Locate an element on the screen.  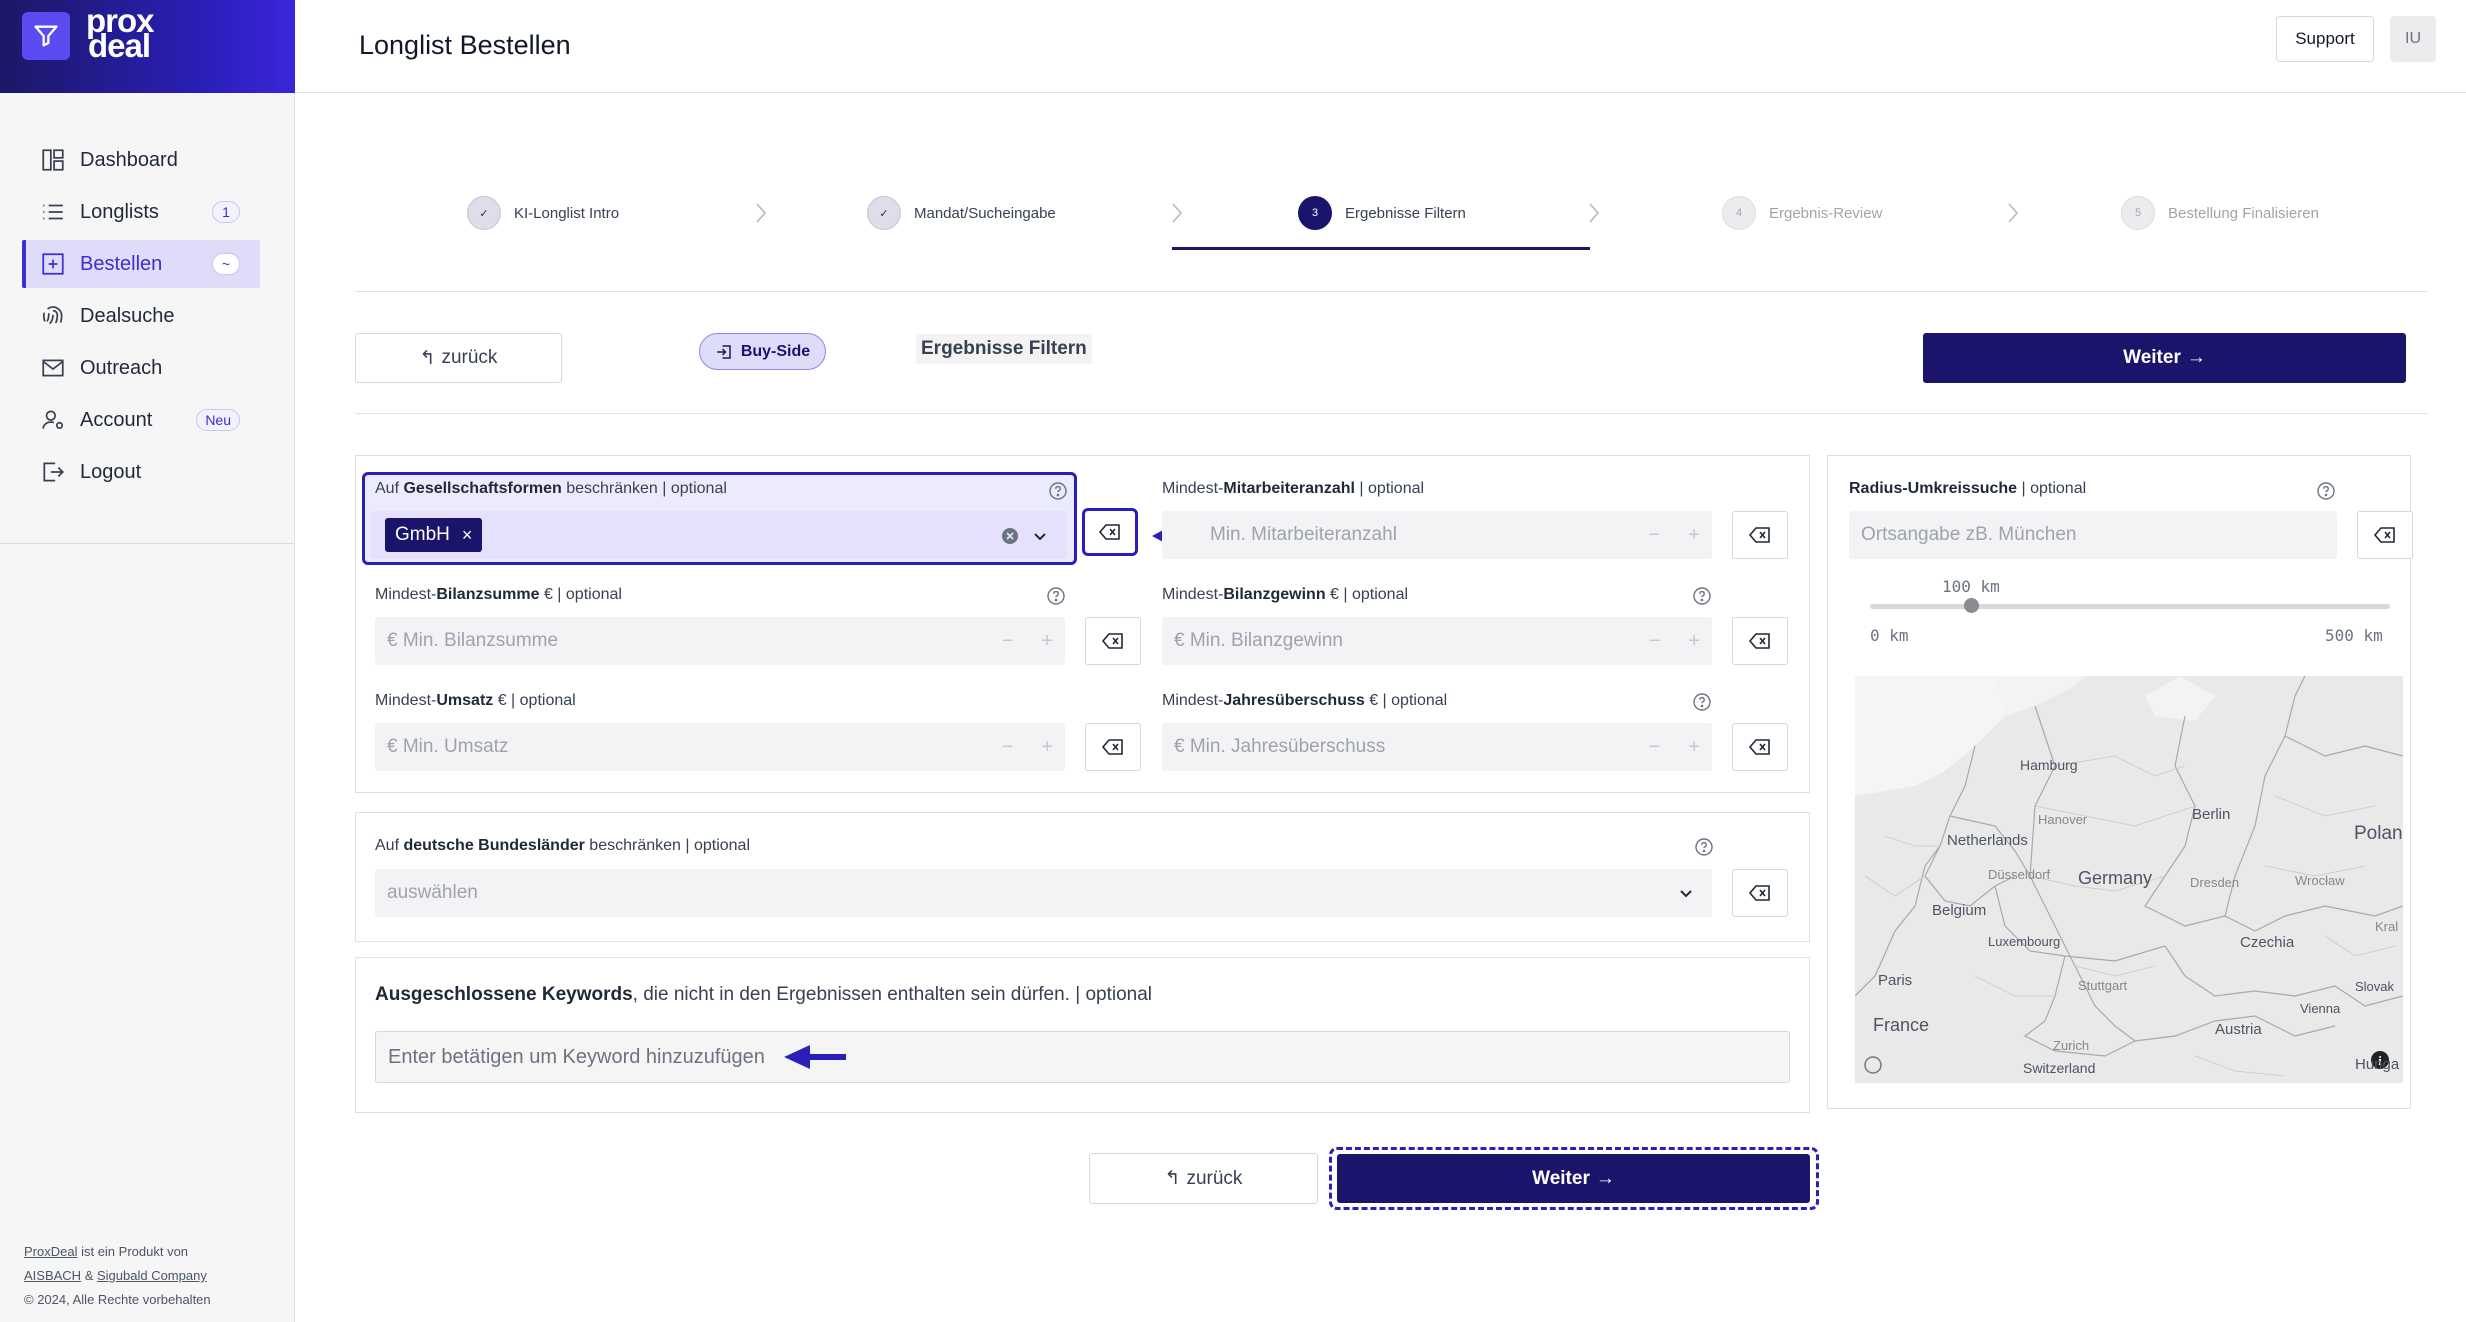
aisbach-link: AISBACH is located at coordinates (52, 1275).